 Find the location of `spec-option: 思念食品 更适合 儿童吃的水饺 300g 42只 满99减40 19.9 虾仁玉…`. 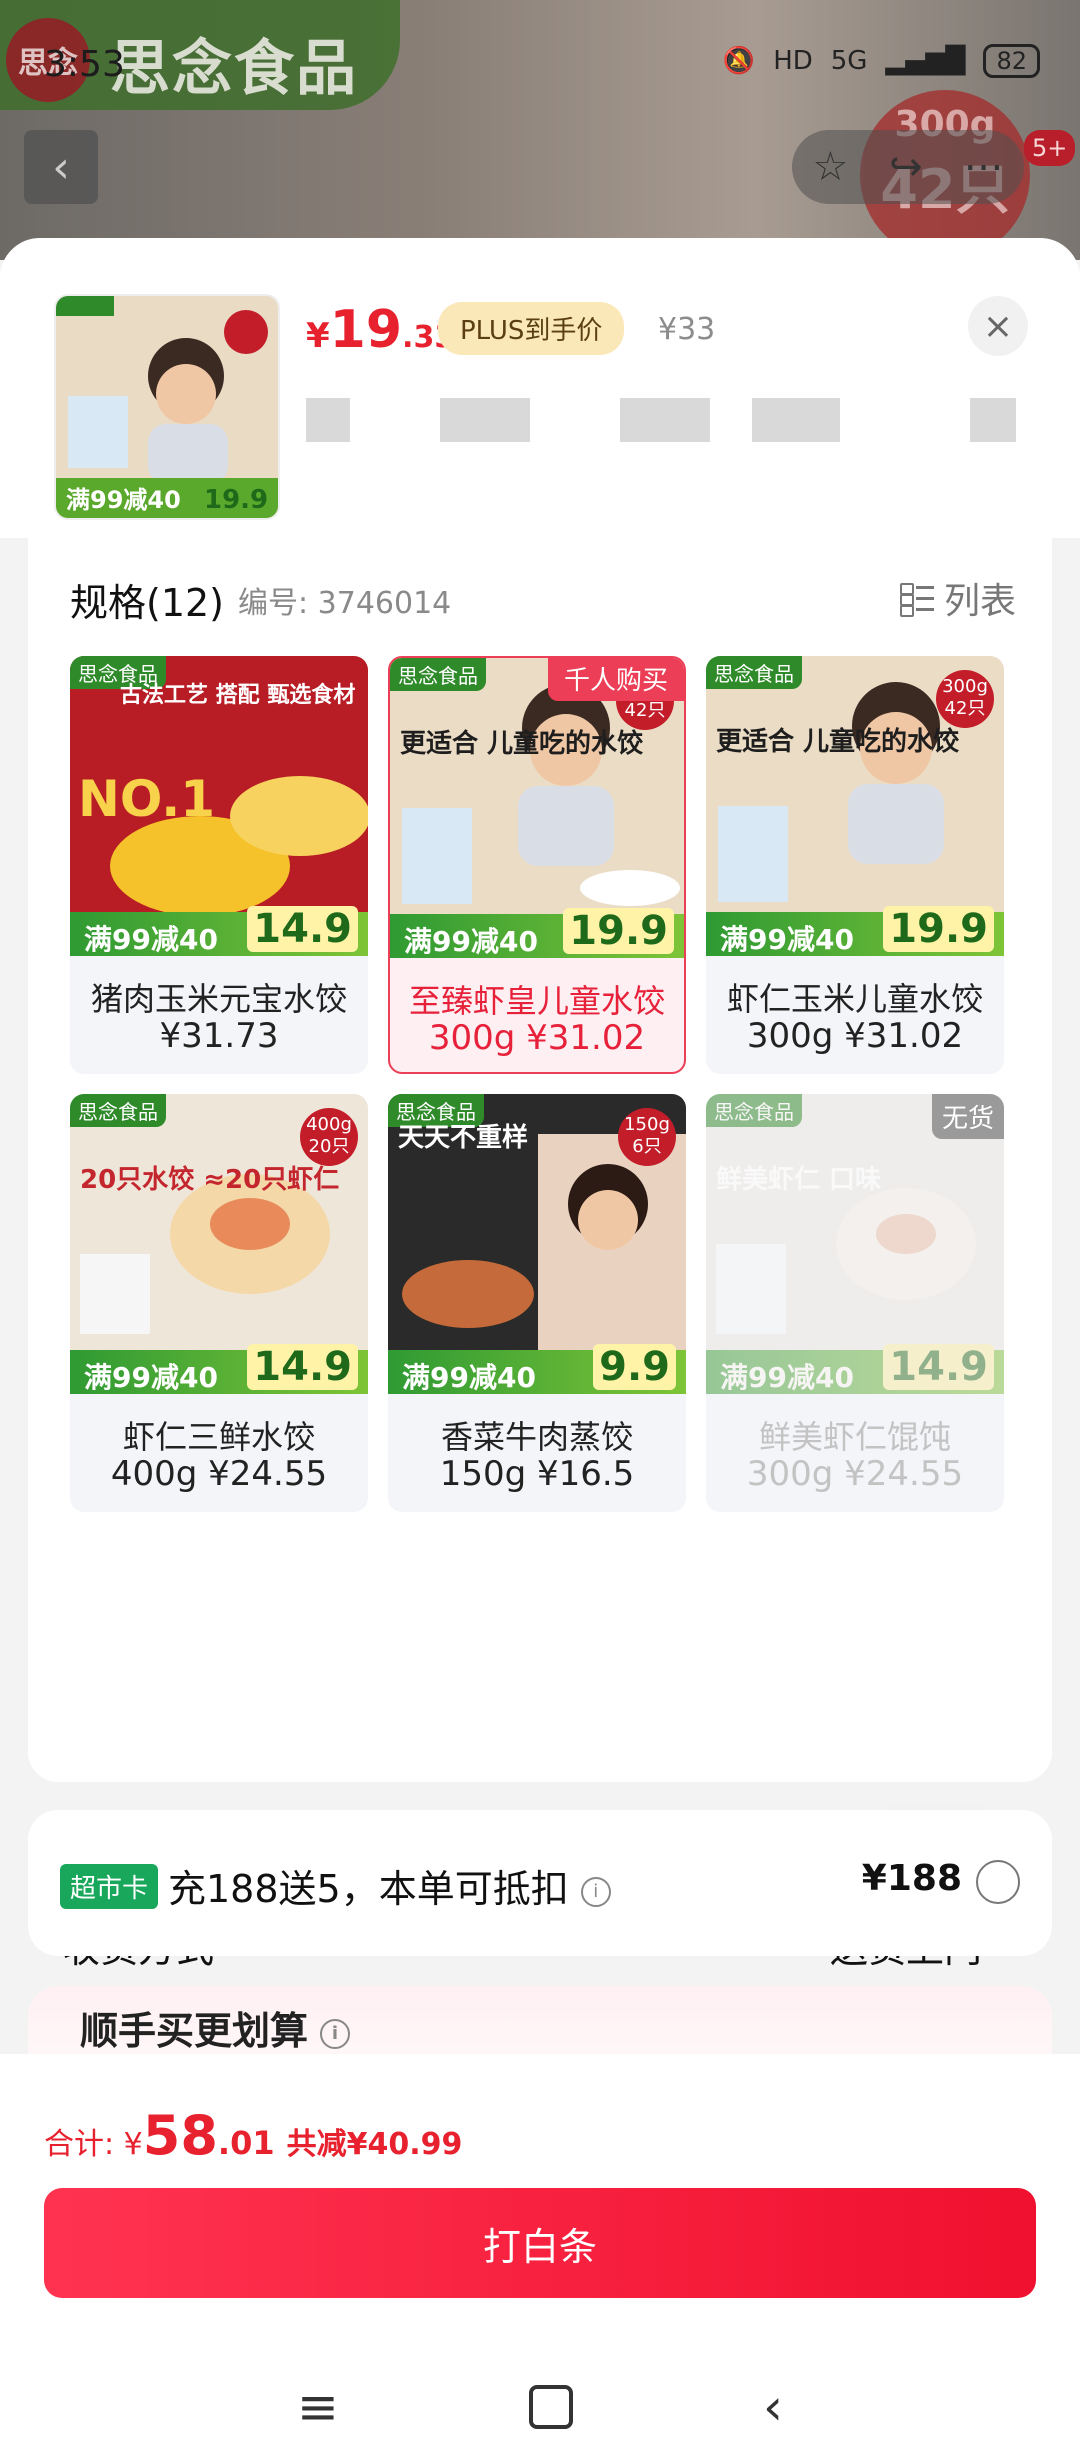

spec-option: 思念食品 更适合 儿童吃的水饺 300g 42只 满99减40 19.9 虾仁玉… is located at coordinates (855, 865).